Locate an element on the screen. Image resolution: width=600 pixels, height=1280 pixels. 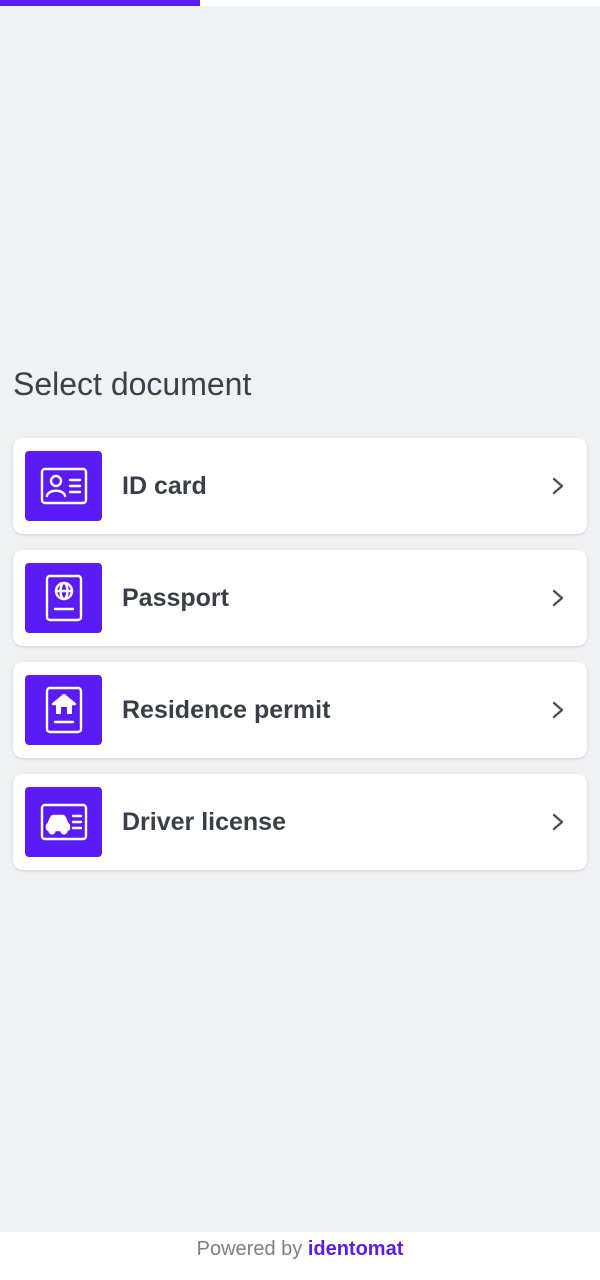
page-title: Select document is located at coordinates (132, 384).